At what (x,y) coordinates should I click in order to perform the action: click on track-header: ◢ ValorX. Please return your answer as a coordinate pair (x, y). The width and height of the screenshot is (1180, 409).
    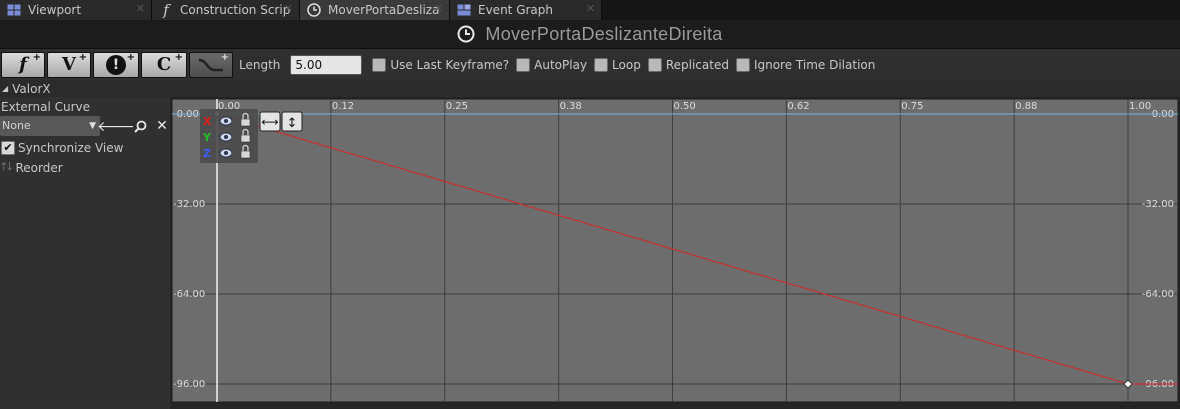
    Looking at the image, I should click on (590, 88).